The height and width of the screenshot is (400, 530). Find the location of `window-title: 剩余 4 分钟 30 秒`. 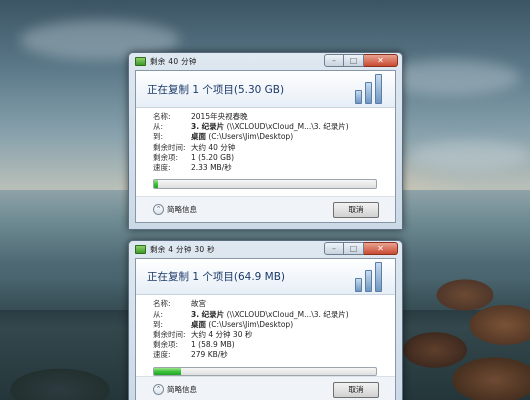

window-title: 剩余 4 分钟 30 秒 is located at coordinates (182, 249).